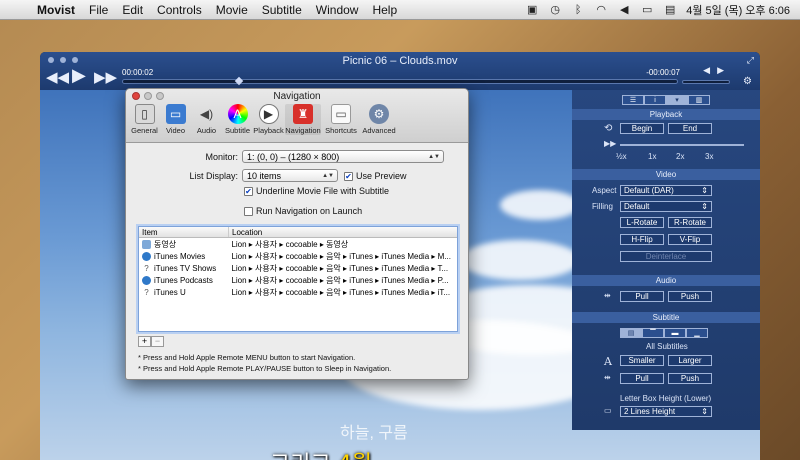  What do you see at coordinates (578, 10) in the screenshot?
I see `bluetooth-icon: ᛒ` at bounding box center [578, 10].